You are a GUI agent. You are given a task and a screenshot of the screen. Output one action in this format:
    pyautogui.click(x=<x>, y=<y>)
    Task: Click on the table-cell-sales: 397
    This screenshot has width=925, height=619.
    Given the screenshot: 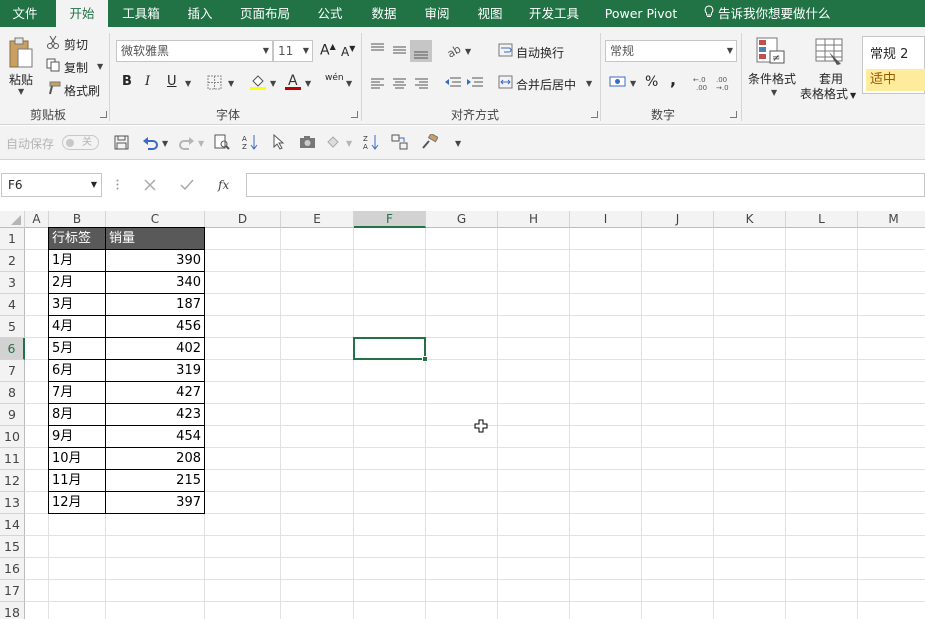 What is the action you would take?
    pyautogui.click(x=155, y=502)
    